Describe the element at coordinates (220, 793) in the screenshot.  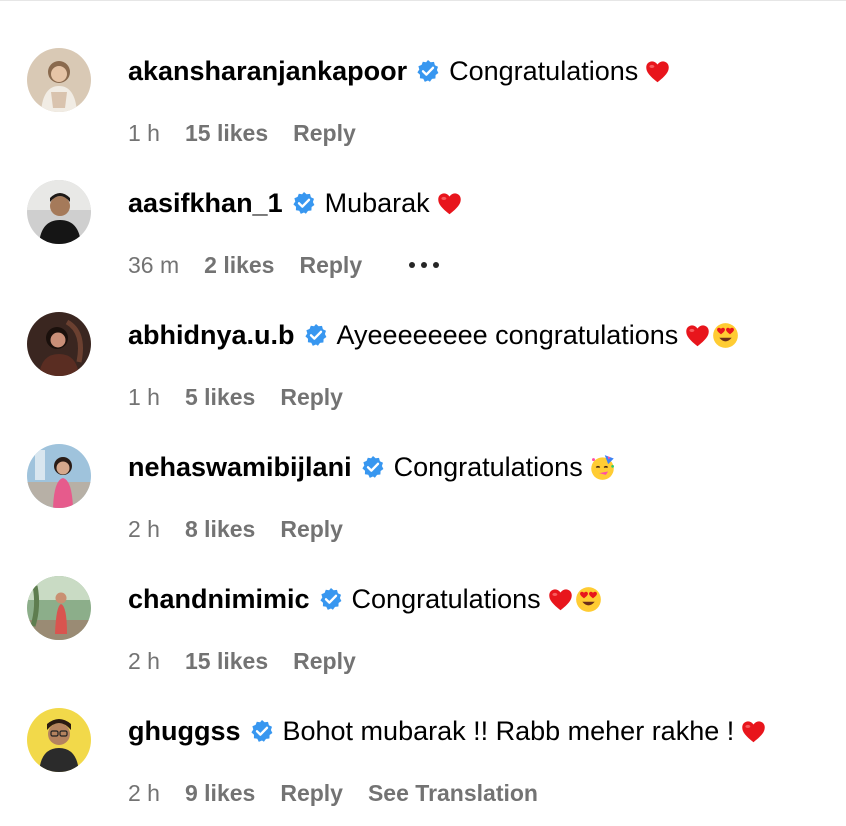
I see `likes-count: 9 likes` at that location.